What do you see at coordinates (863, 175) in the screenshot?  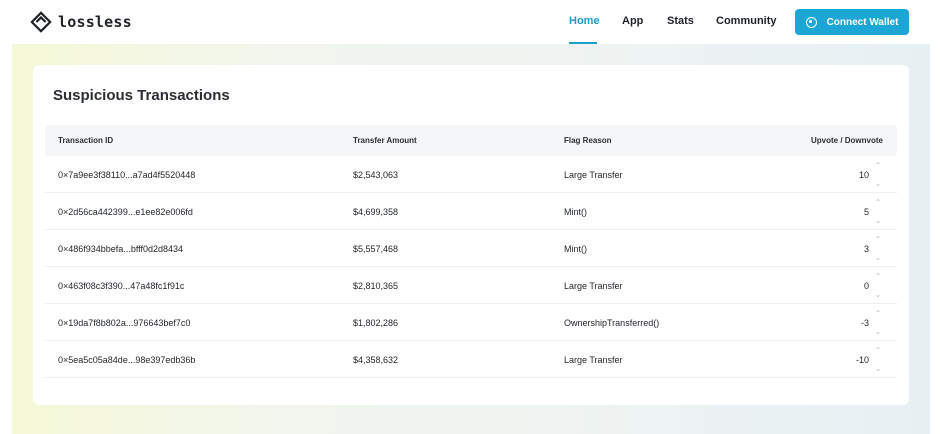 I see `vote-count: 10` at bounding box center [863, 175].